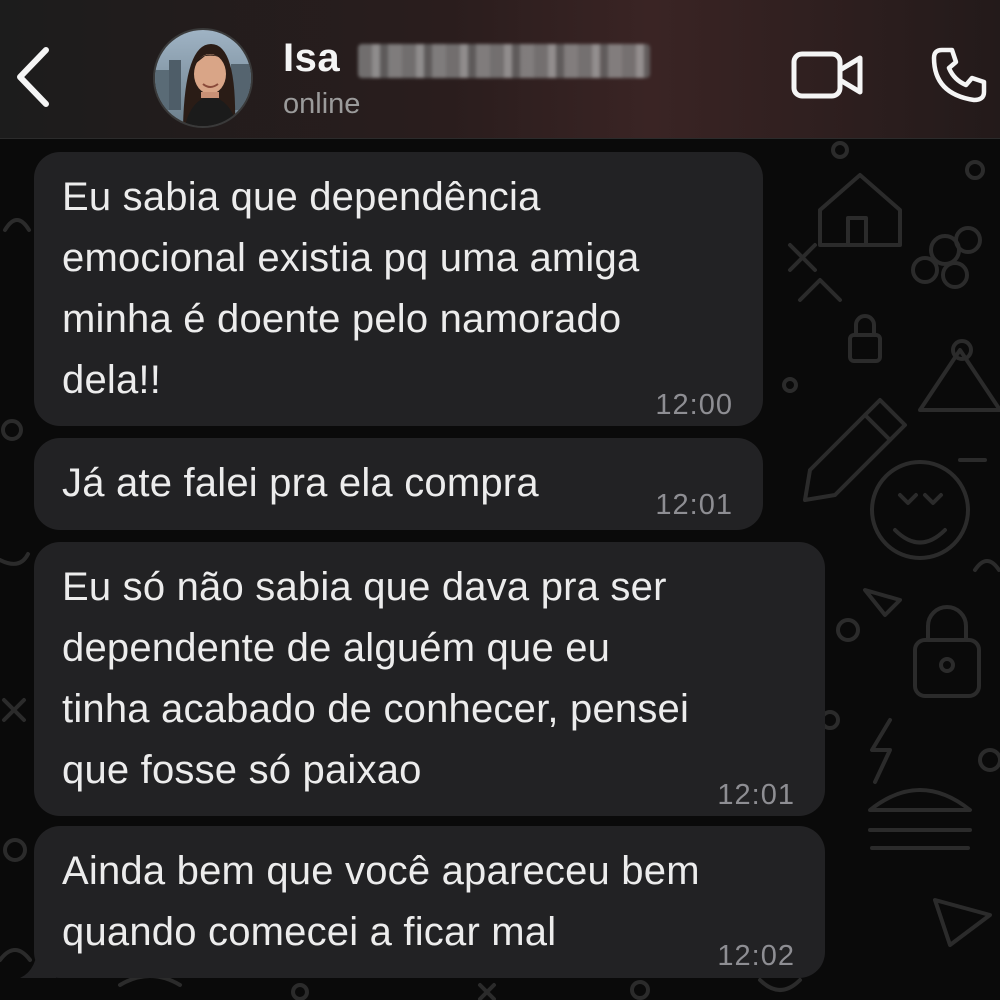 Image resolution: width=1000 pixels, height=1000 pixels. I want to click on phone-icon, so click(959, 75).